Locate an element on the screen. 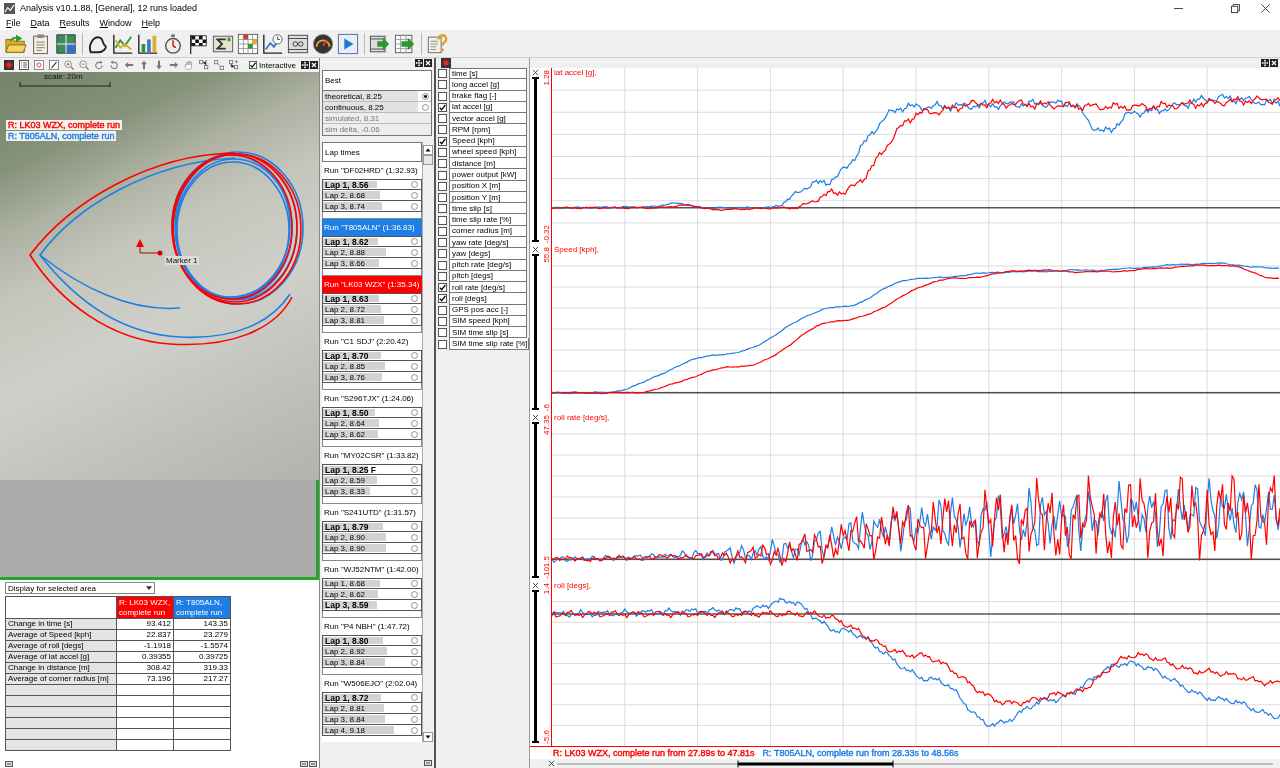  channel-label: brake flag [-] is located at coordinates (488, 96).